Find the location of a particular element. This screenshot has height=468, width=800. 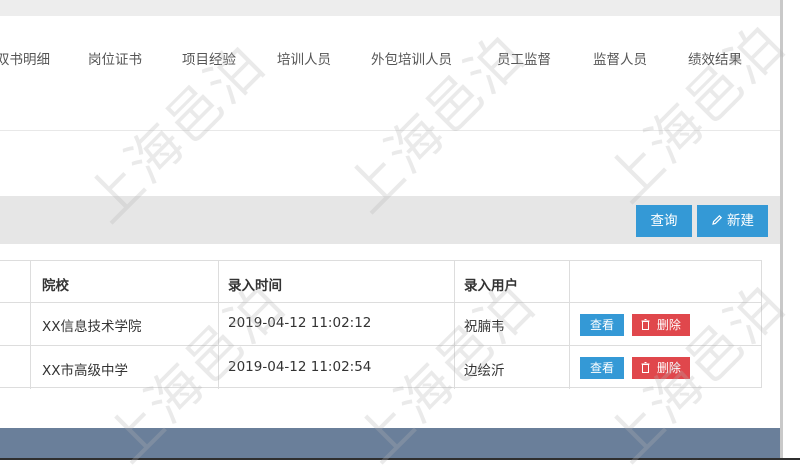

header-entry-time: 录入时间 is located at coordinates (255, 286).